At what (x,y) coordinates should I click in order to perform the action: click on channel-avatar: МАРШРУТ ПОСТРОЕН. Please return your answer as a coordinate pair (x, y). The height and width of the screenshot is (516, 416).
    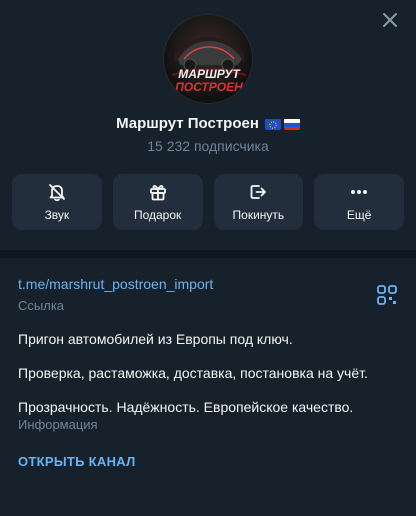
    Looking at the image, I should click on (208, 59).